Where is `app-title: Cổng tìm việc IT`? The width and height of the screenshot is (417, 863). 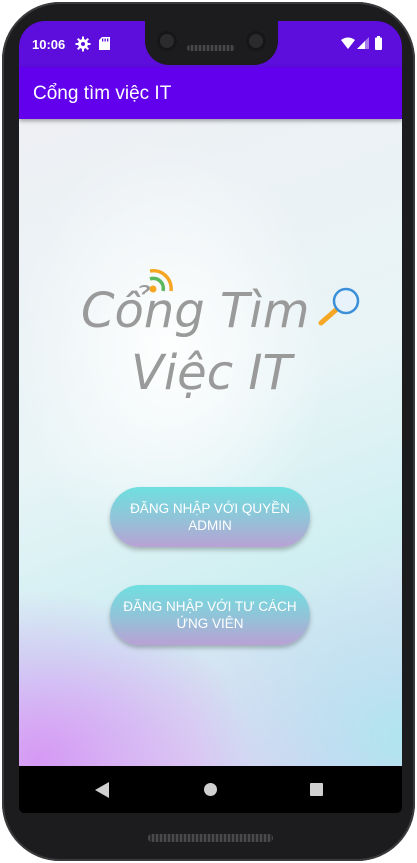 app-title: Cổng tìm việc IT is located at coordinates (102, 93).